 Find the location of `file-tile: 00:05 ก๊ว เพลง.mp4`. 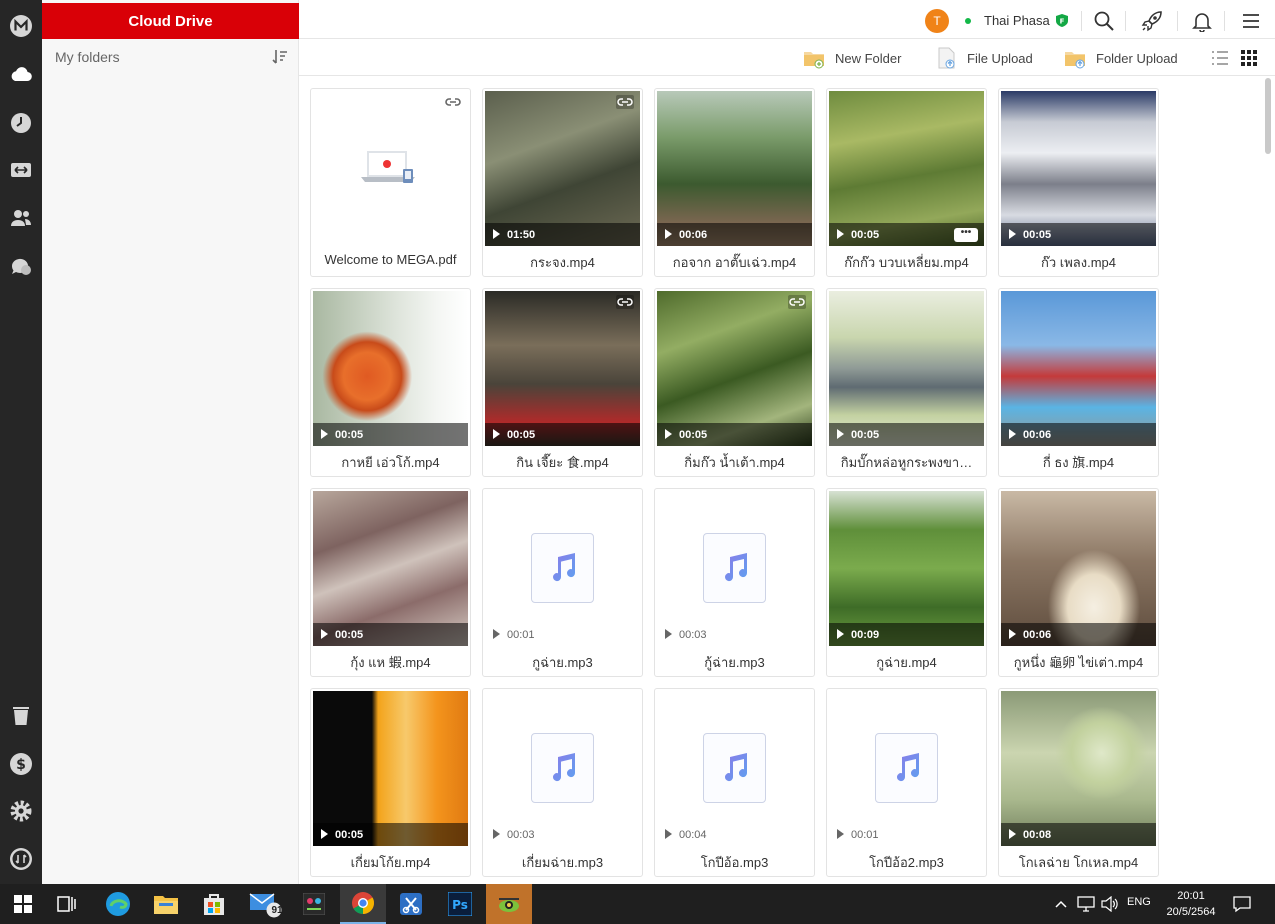

file-tile: 00:05 ก๊ว เพลง.mp4 is located at coordinates (1078, 182).